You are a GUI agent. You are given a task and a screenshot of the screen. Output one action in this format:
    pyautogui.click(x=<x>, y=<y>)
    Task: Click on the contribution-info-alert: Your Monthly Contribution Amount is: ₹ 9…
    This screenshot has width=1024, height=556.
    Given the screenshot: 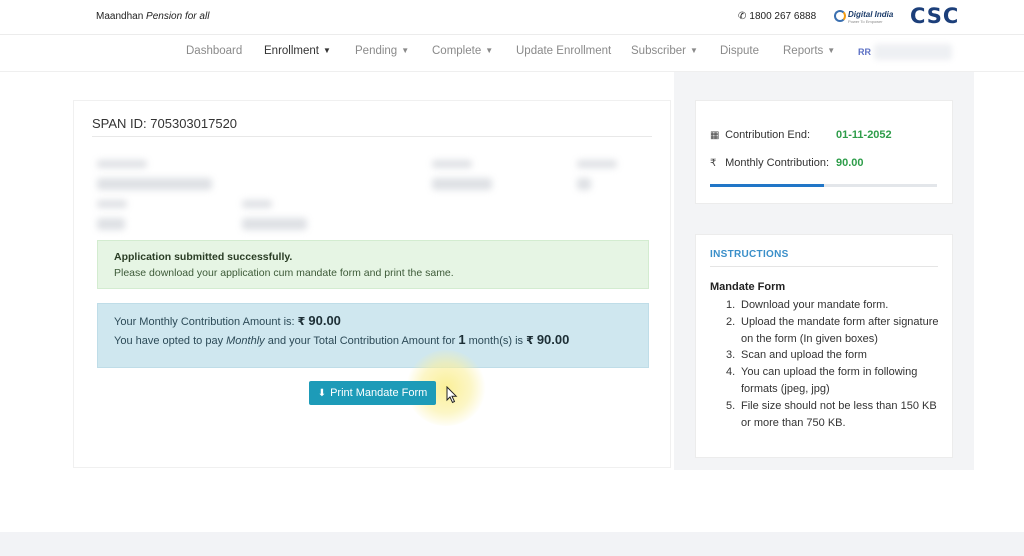 What is the action you would take?
    pyautogui.click(x=373, y=335)
    